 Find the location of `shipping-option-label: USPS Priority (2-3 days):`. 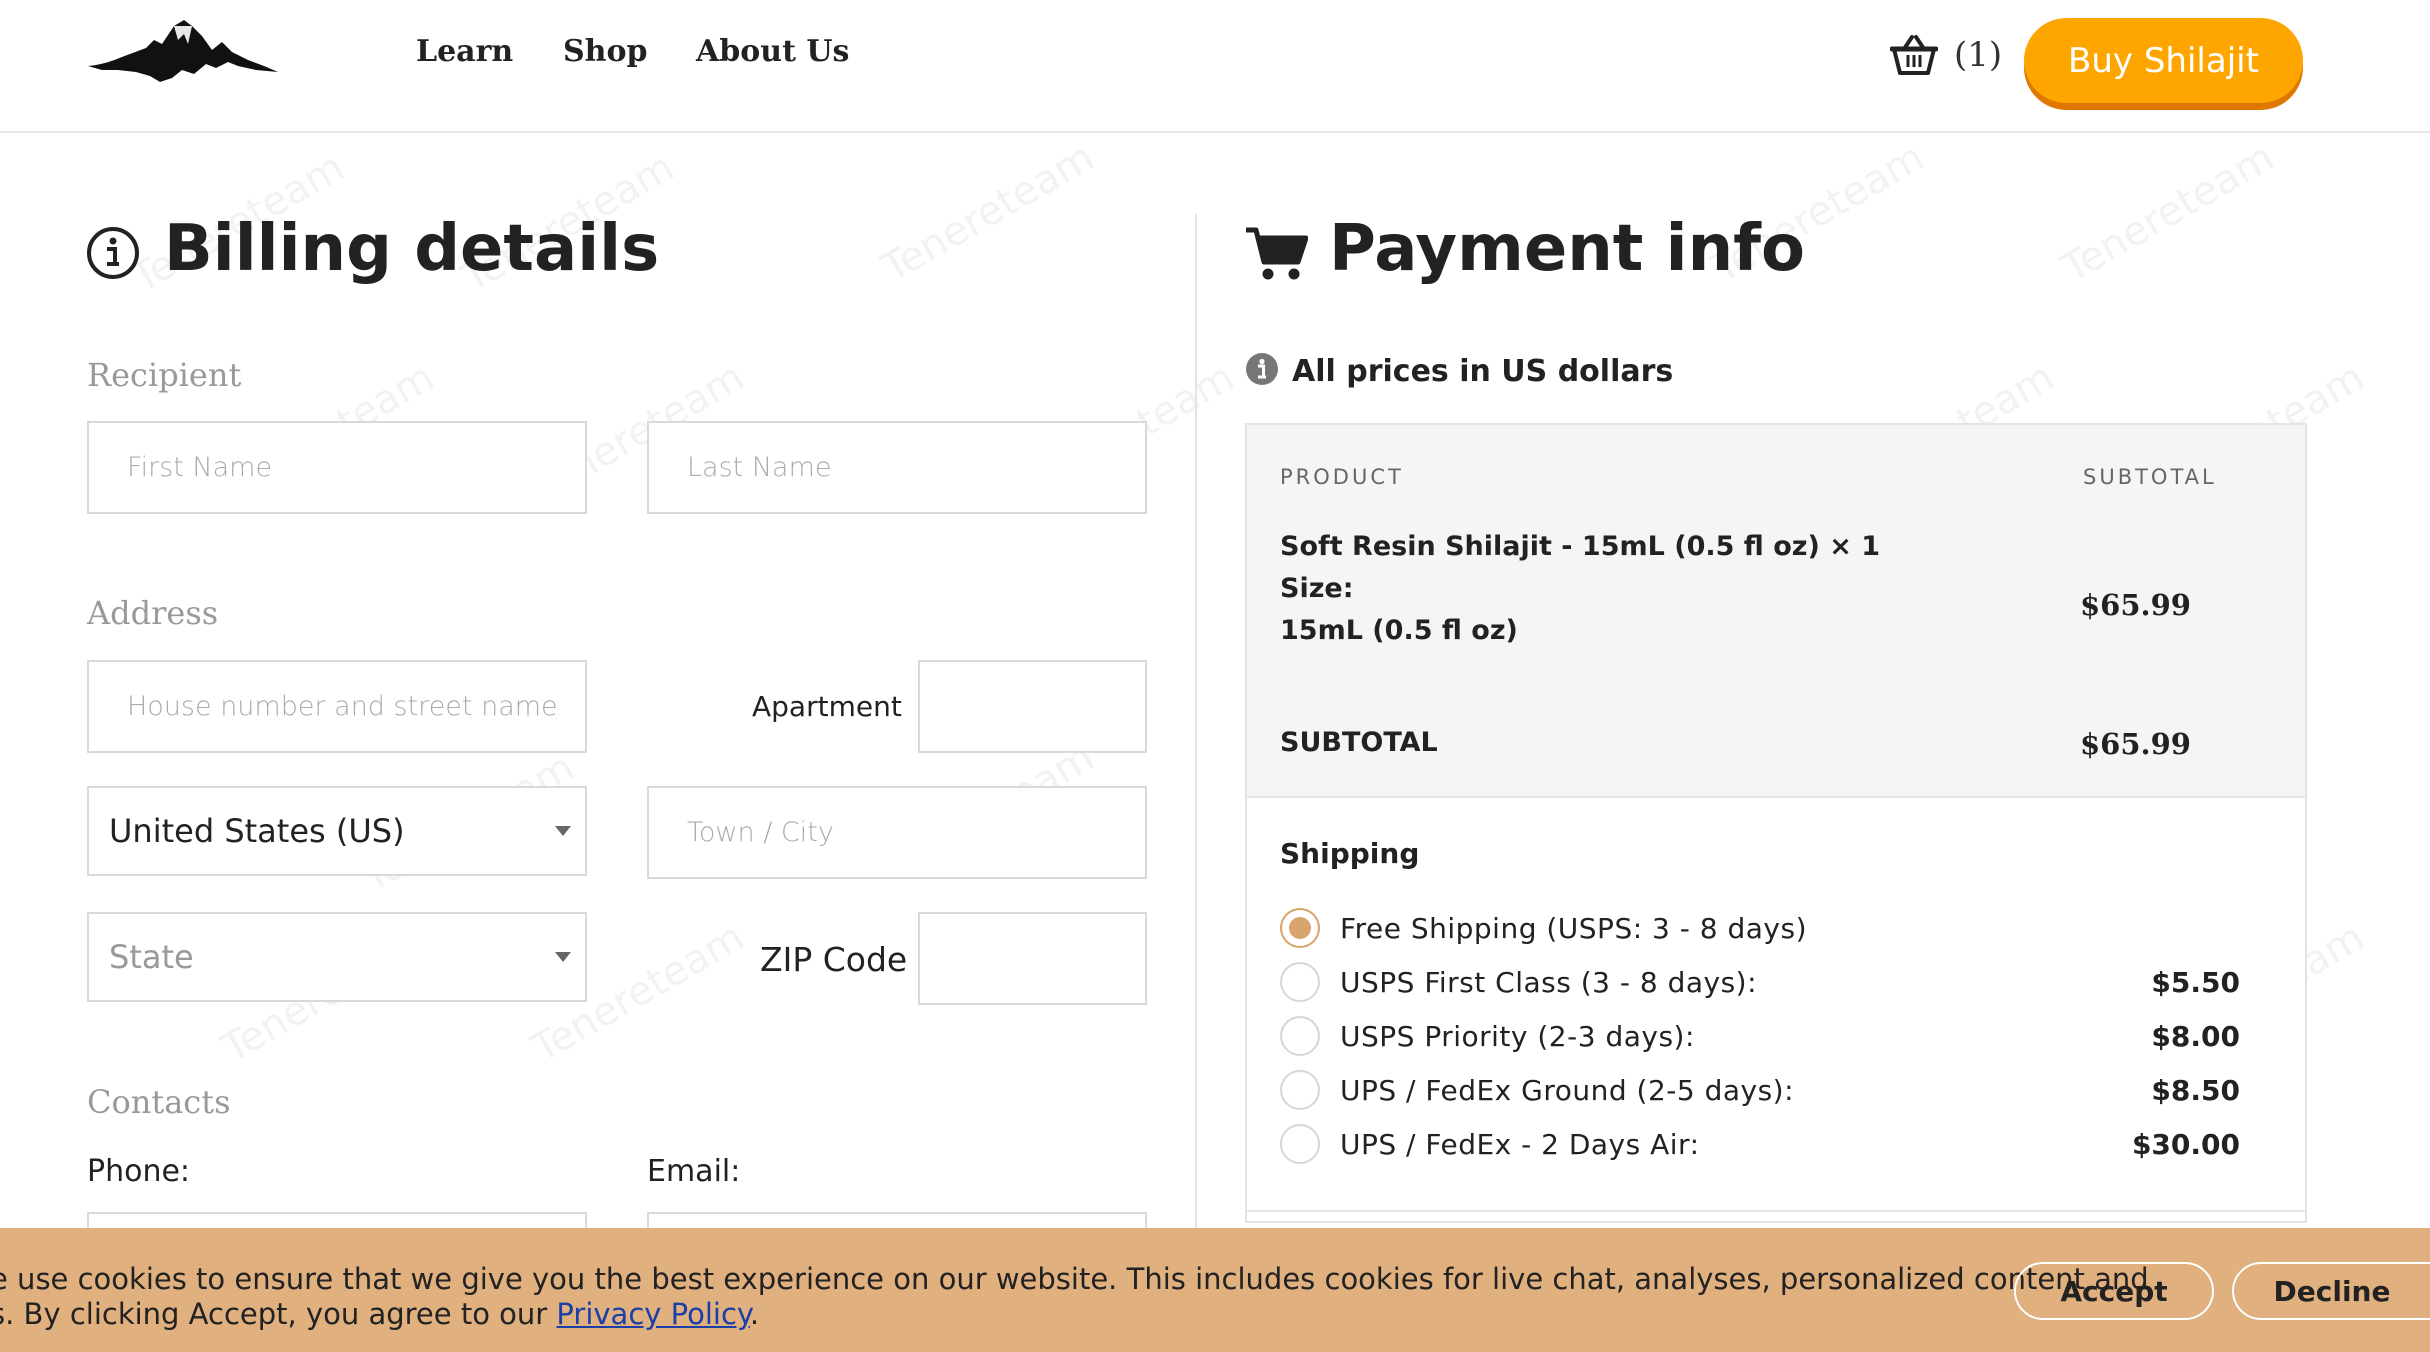

shipping-option-label: USPS Priority (2-3 days): is located at coordinates (1517, 1036).